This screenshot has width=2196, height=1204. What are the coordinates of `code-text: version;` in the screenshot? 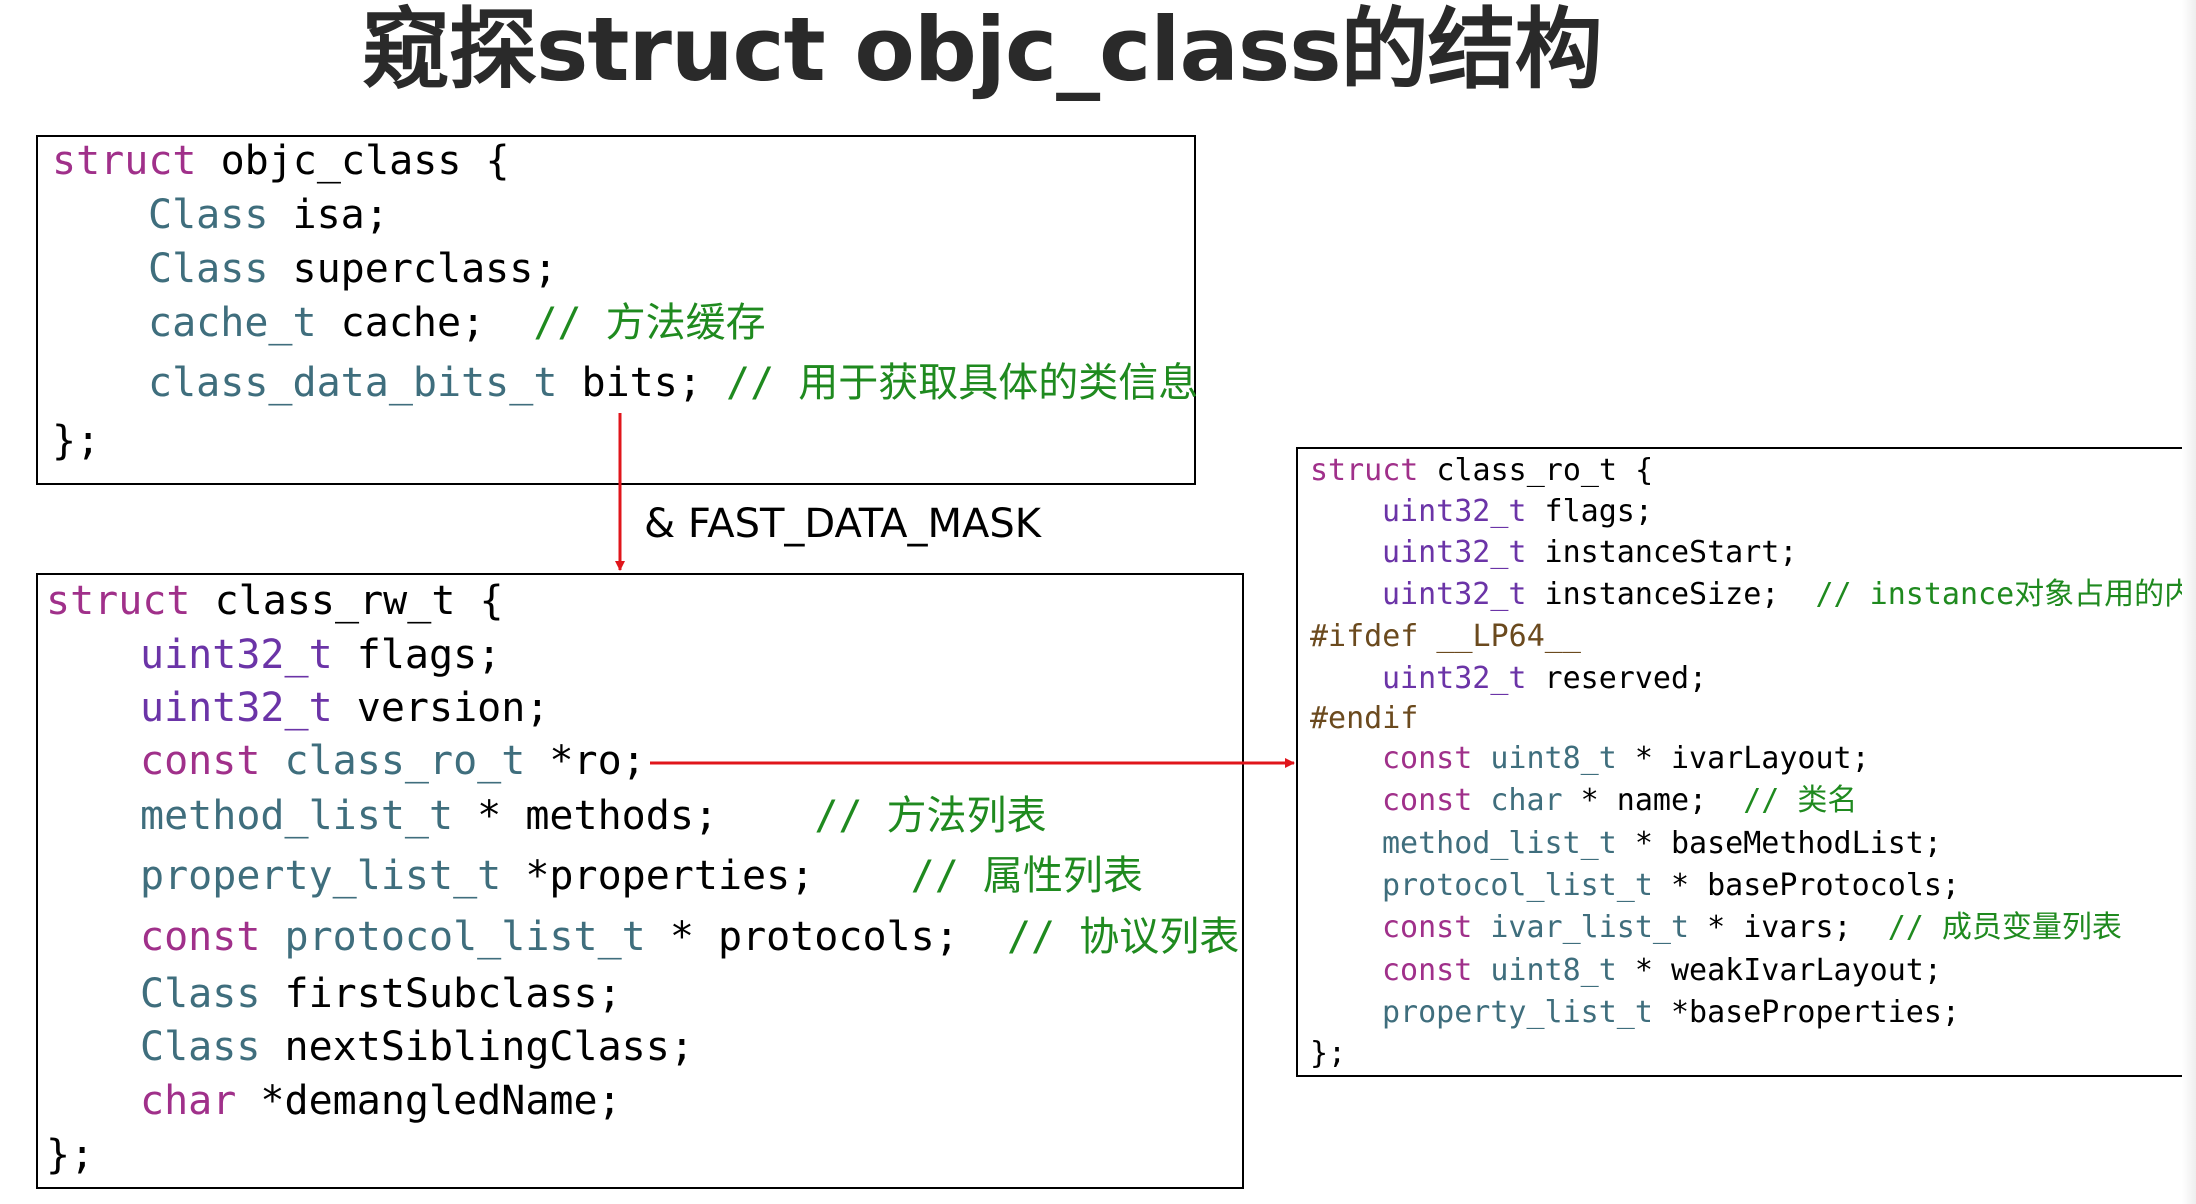 It's located at (441, 708).